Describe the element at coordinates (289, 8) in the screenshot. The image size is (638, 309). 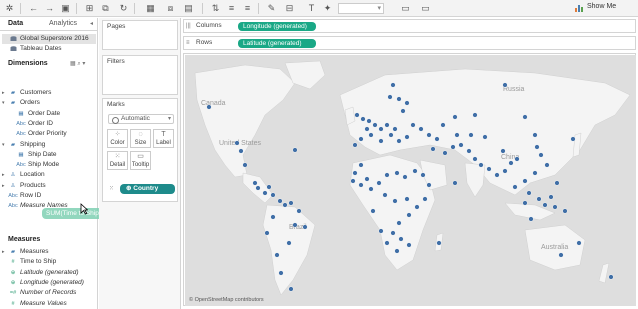
I see `group-icon: ⊟` at that location.